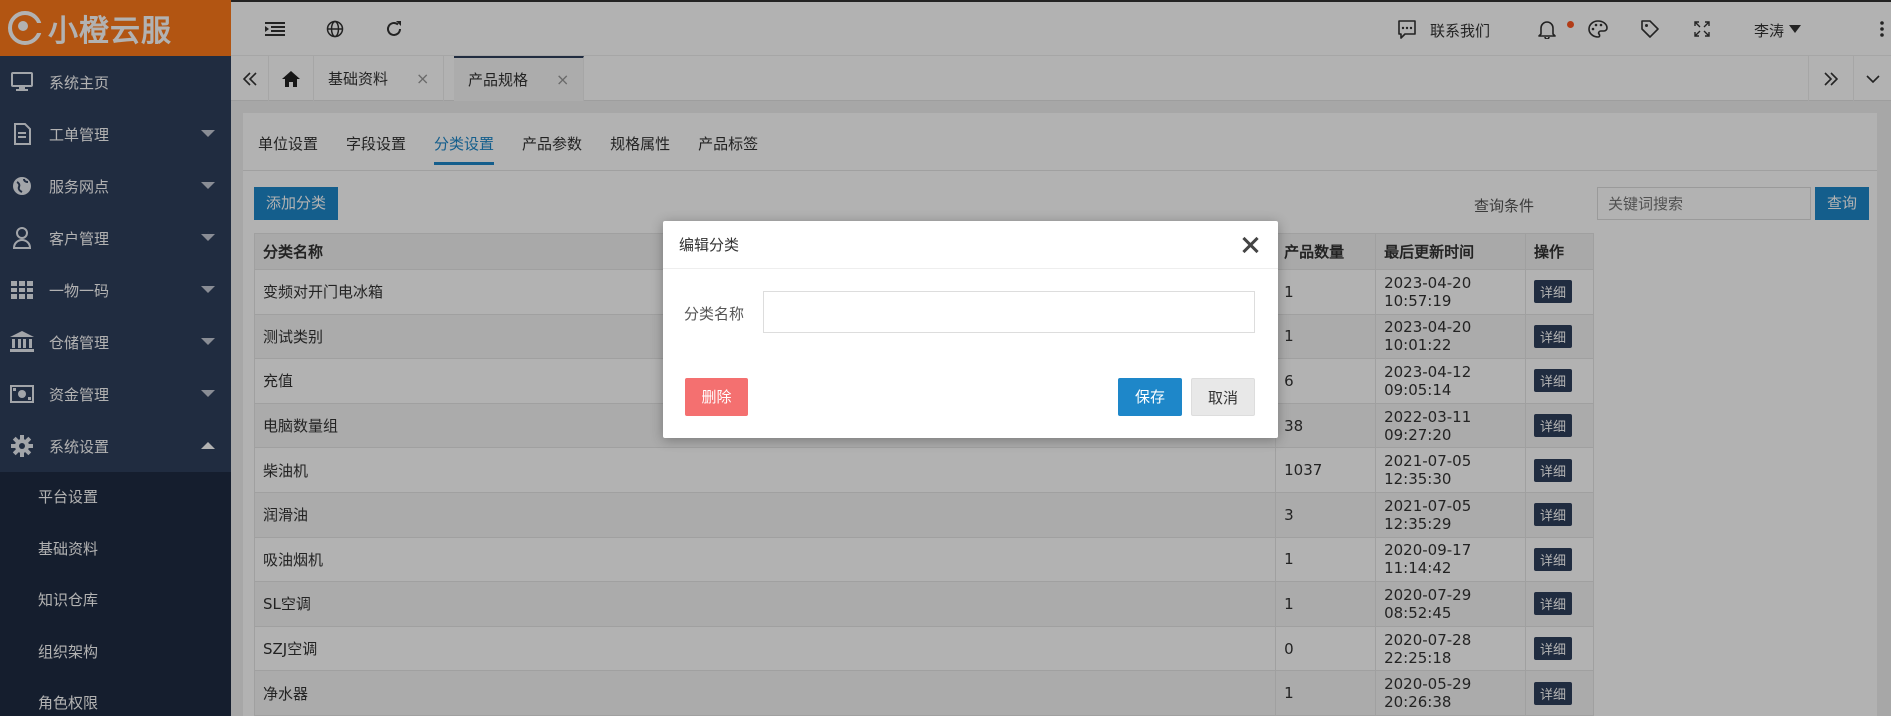 The width and height of the screenshot is (1891, 716). Describe the element at coordinates (970, 245) in the screenshot. I see `dialog-header: 编辑分类` at that location.